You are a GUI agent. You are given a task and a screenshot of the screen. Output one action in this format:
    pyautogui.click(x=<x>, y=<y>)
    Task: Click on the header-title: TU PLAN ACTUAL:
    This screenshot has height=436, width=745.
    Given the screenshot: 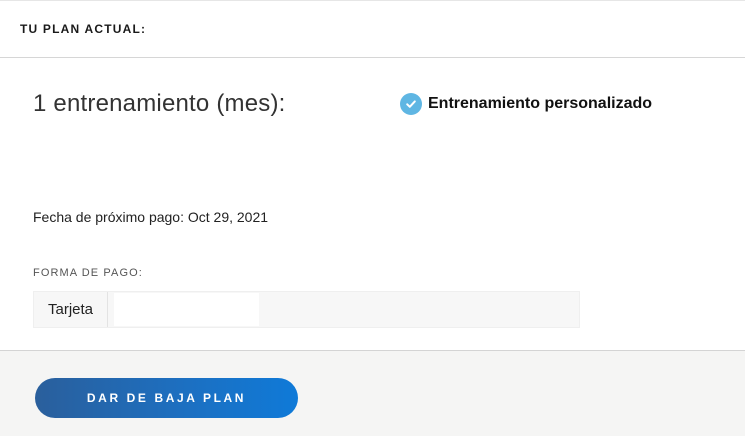 What is the action you would take?
    pyautogui.click(x=83, y=29)
    